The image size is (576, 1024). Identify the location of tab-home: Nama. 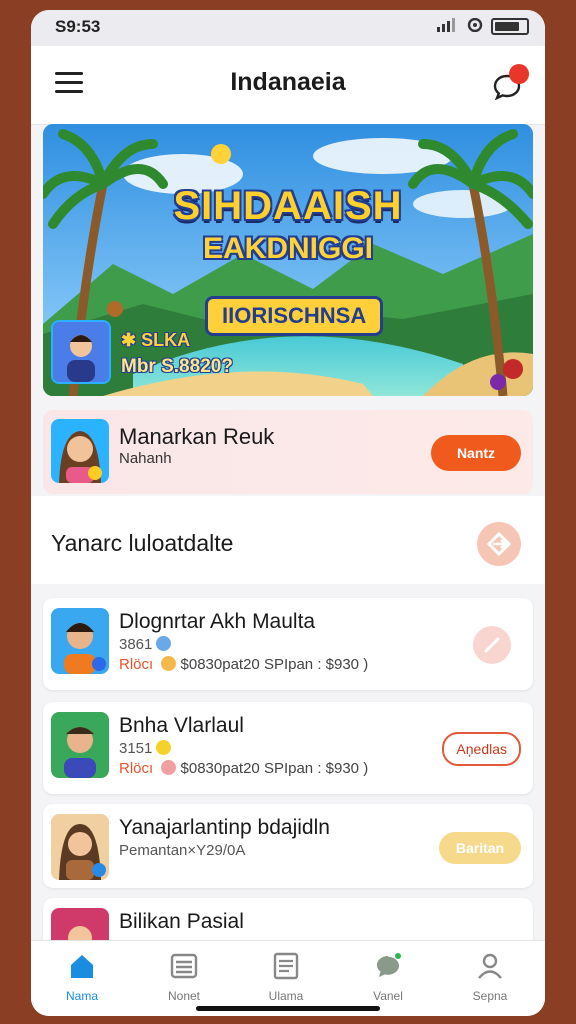
(82, 977).